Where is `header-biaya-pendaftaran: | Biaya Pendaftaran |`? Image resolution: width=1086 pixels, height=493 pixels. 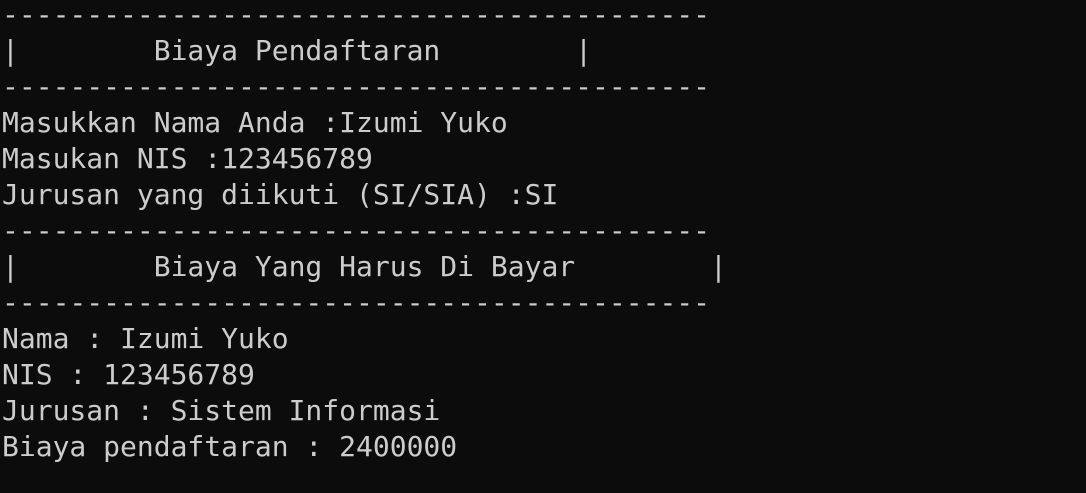
header-biaya-pendaftaran: | Biaya Pendaftaran | is located at coordinates (297, 50).